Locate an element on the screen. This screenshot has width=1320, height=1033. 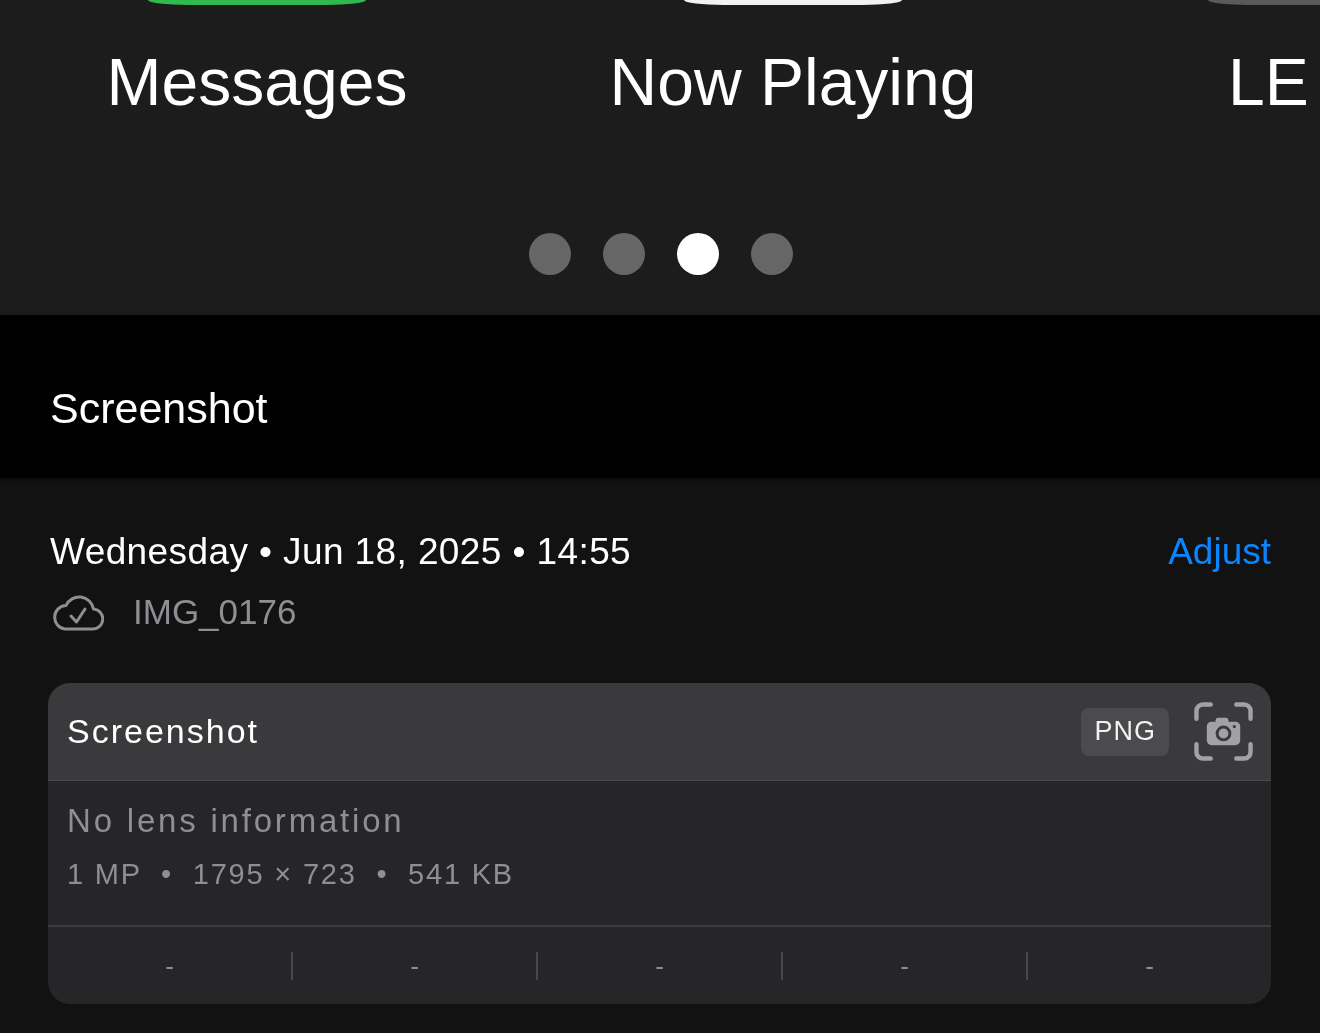
app-label: Messages is located at coordinates (257, 82).